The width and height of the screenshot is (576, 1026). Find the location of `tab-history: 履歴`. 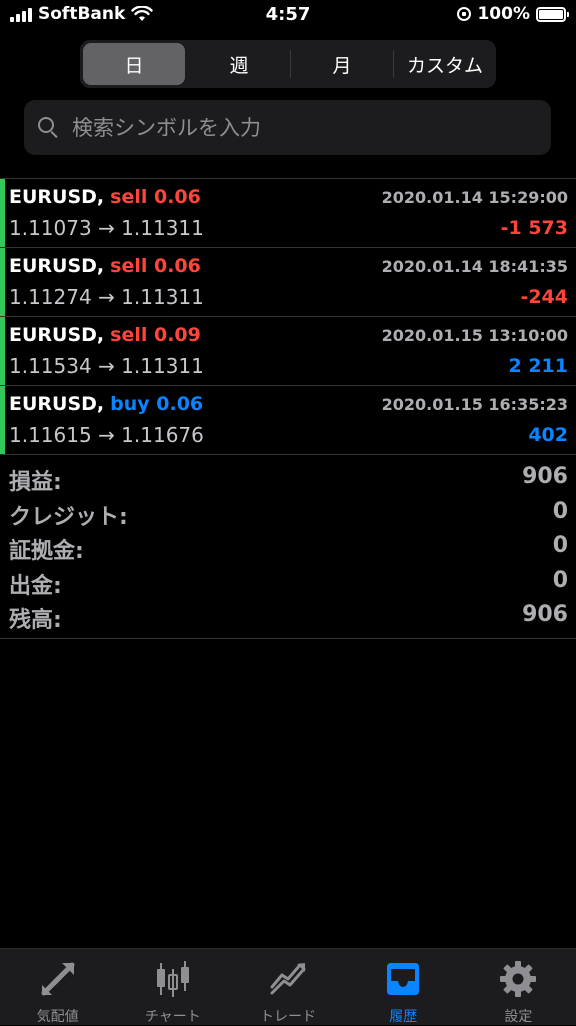

tab-history: 履歴 is located at coordinates (403, 987).